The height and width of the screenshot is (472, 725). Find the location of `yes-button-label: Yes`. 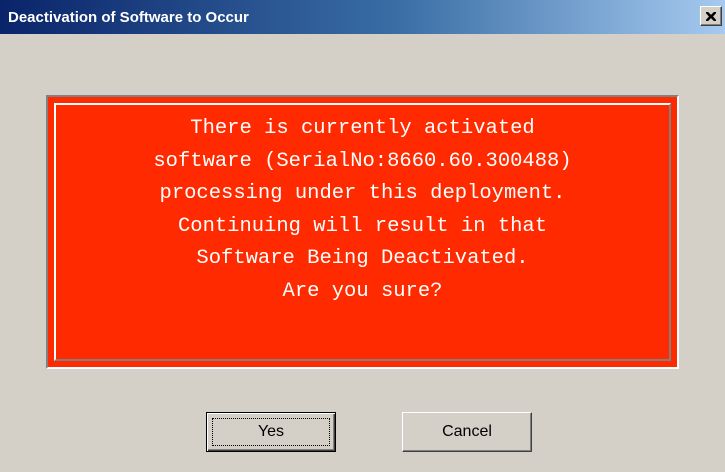

yes-button-label: Yes is located at coordinates (271, 431).